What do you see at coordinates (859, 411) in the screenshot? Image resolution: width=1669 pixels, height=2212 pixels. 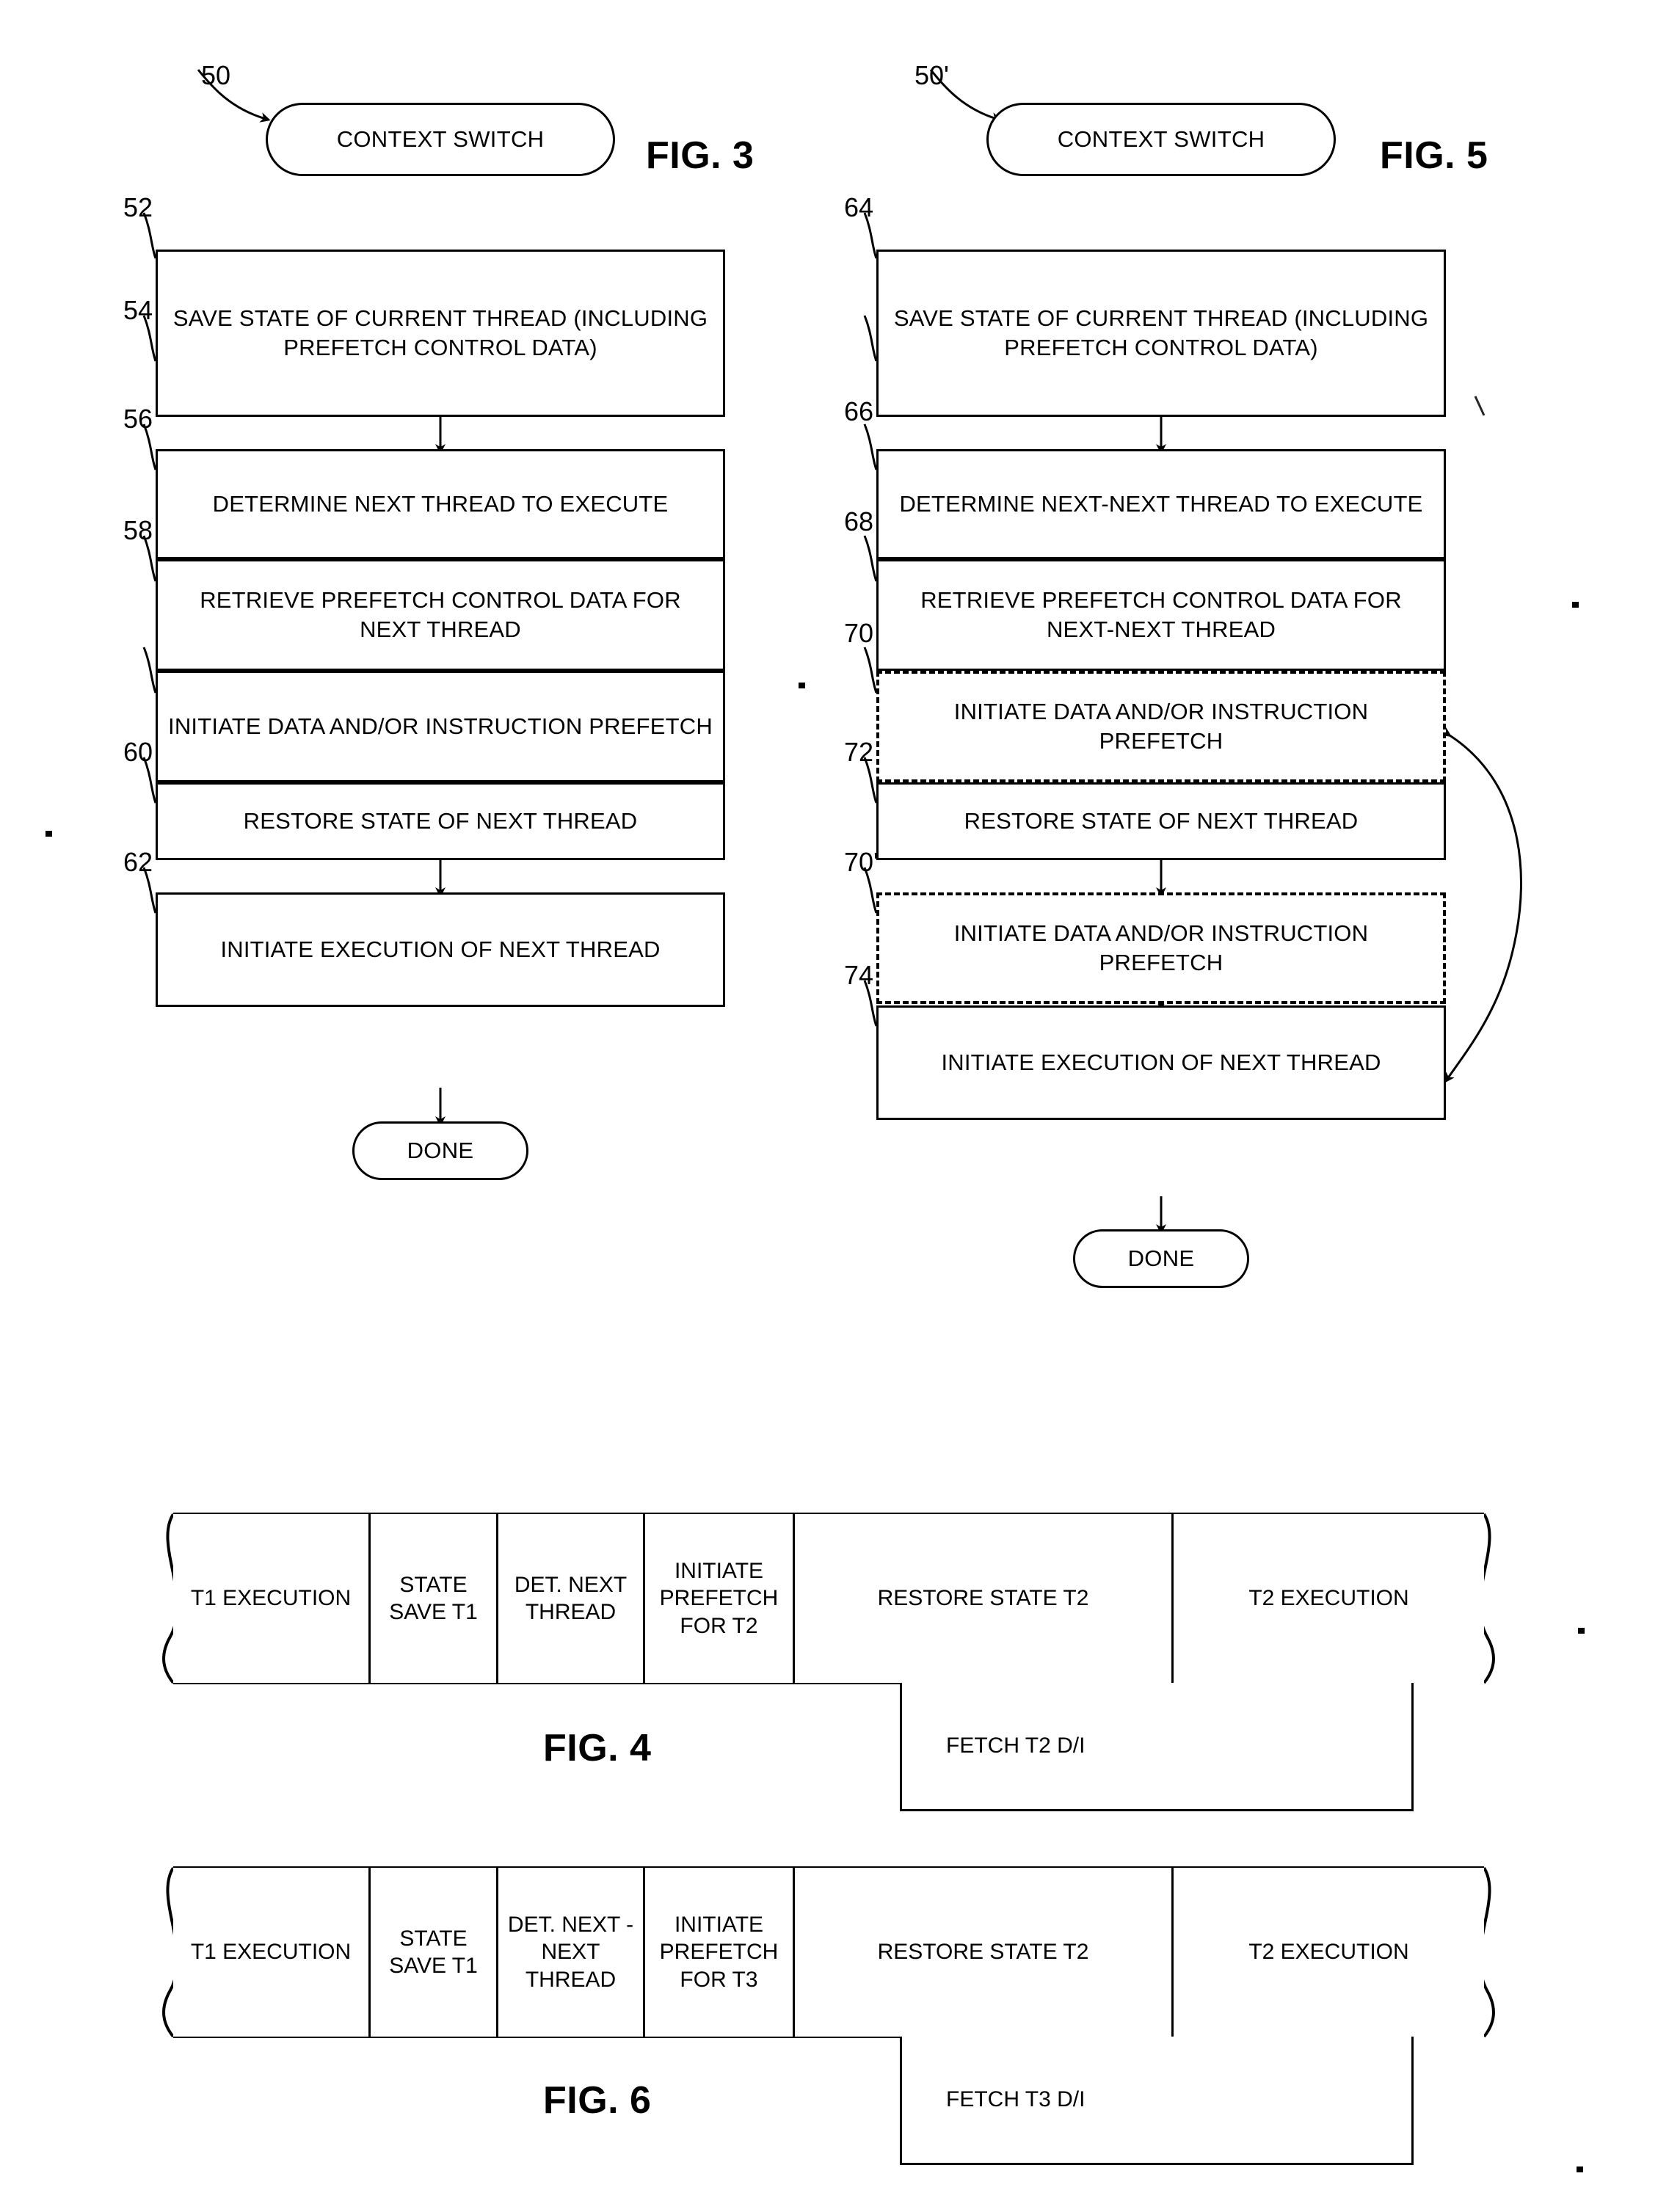 I see `fig5-ref-66: 66` at bounding box center [859, 411].